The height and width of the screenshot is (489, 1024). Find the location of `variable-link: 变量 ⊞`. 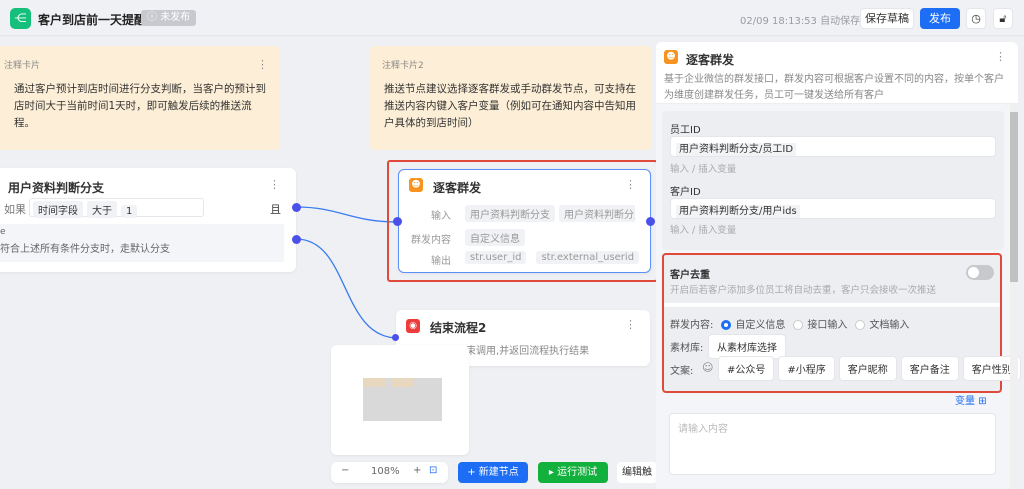

variable-link: 变量 ⊞ is located at coordinates (971, 399).